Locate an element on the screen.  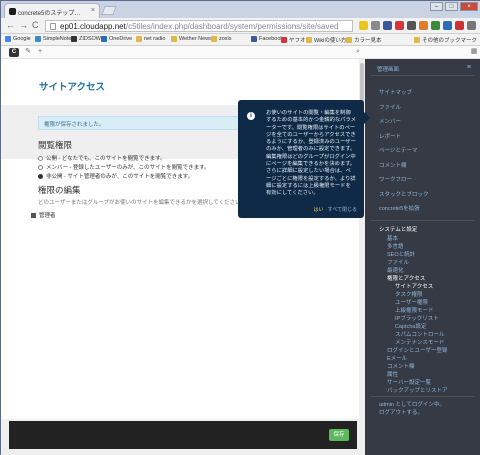
edit-icon: ✎ is located at coordinates (28, 52).